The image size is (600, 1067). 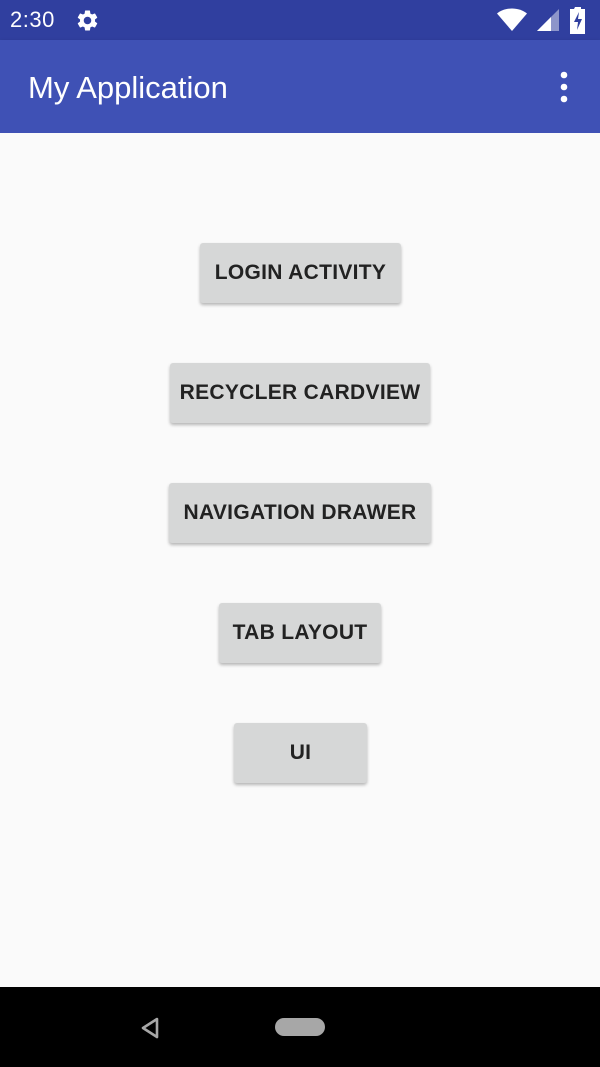 I want to click on navigation-drawer-button: NAVIGATION DRAWER, so click(x=300, y=513).